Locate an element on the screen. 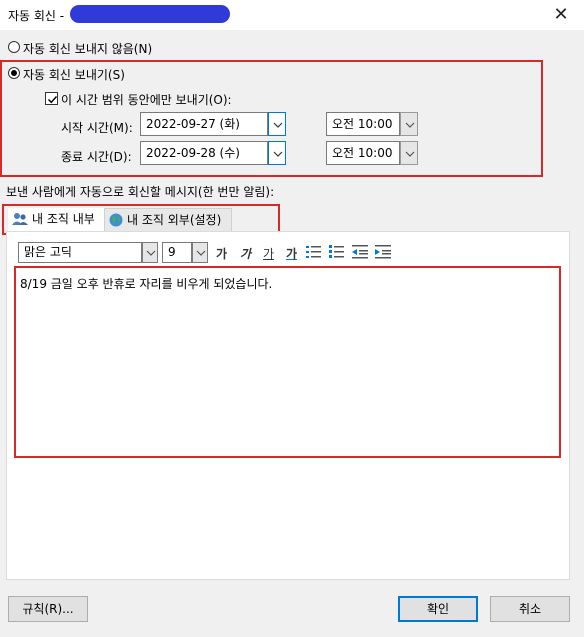 The width and height of the screenshot is (584, 637). italic-button: 가 is located at coordinates (245, 253).